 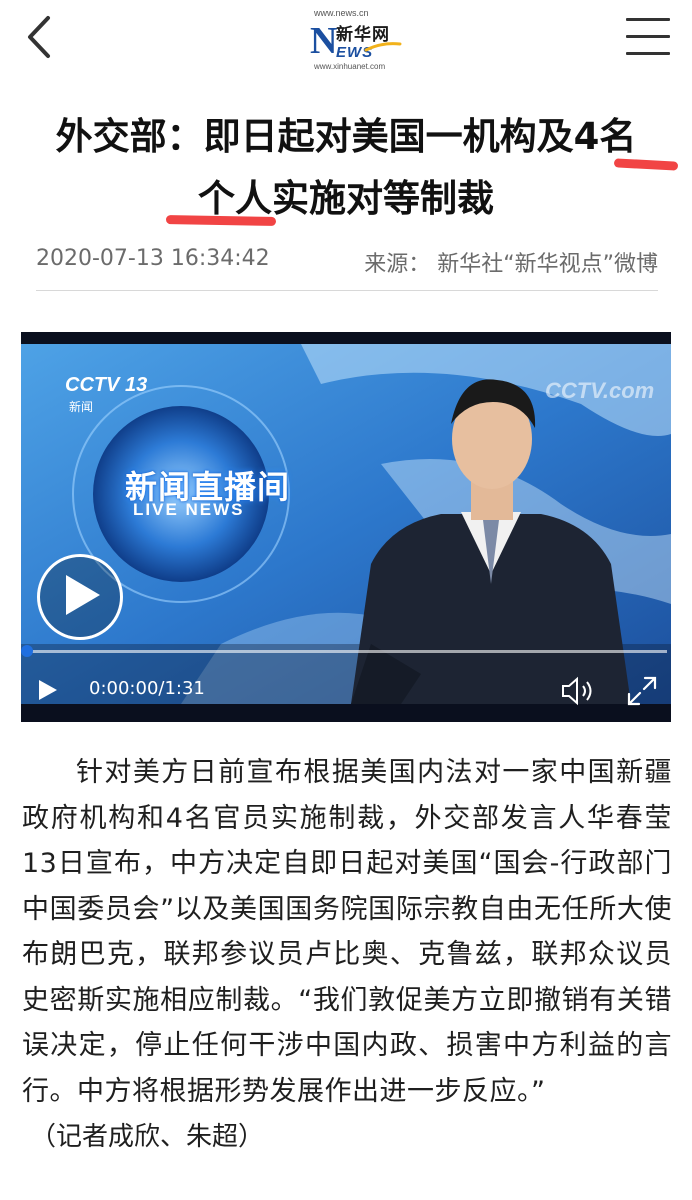 I want to click on progress-bar, so click(x=347, y=651).